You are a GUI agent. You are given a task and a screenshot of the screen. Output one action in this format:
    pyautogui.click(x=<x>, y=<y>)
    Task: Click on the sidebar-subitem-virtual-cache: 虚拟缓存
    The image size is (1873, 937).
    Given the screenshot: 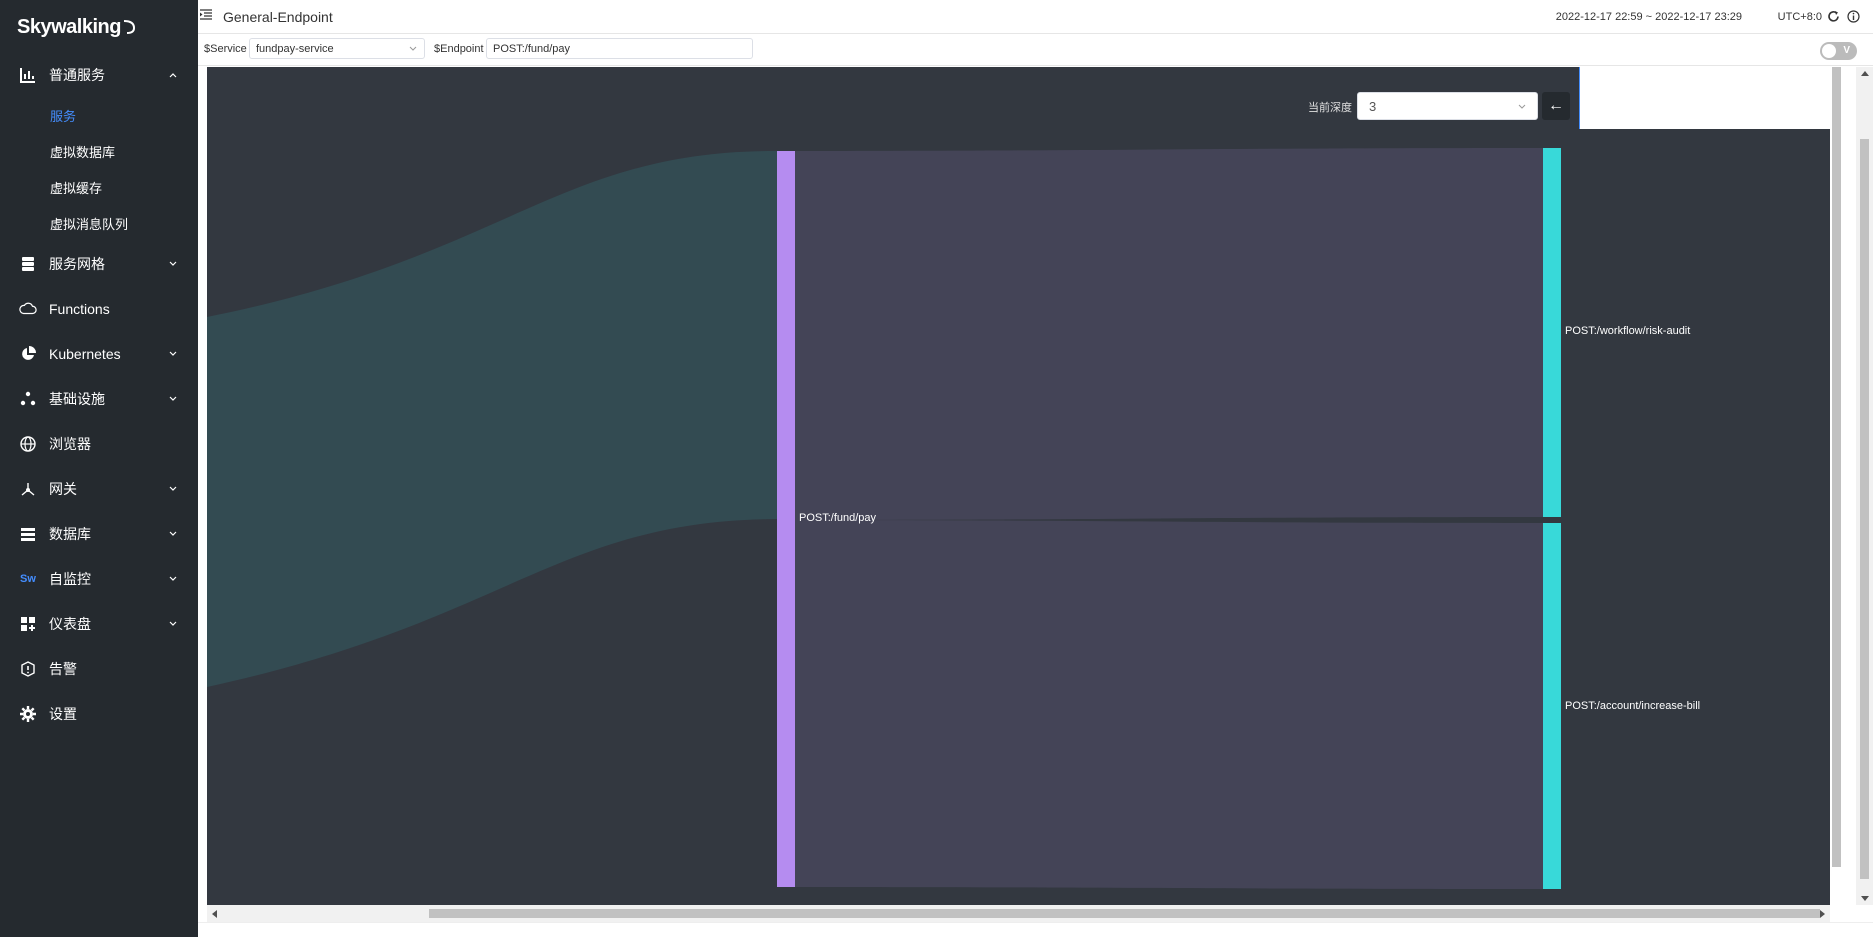 What is the action you would take?
    pyautogui.click(x=99, y=187)
    